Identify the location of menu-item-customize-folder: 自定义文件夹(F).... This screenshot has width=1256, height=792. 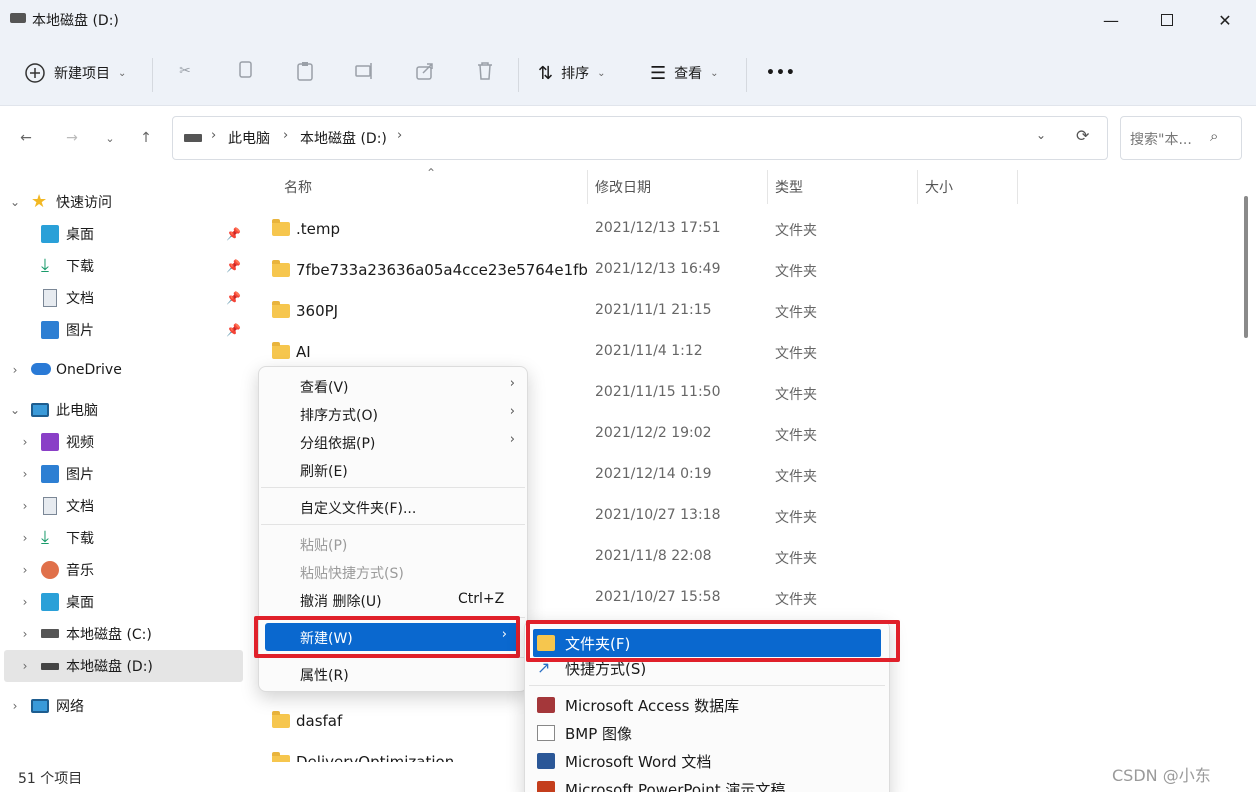
(393, 507).